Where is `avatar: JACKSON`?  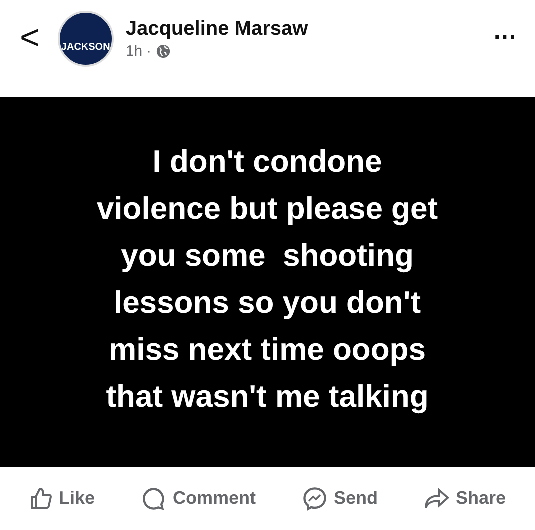
avatar: JACKSON is located at coordinates (86, 38).